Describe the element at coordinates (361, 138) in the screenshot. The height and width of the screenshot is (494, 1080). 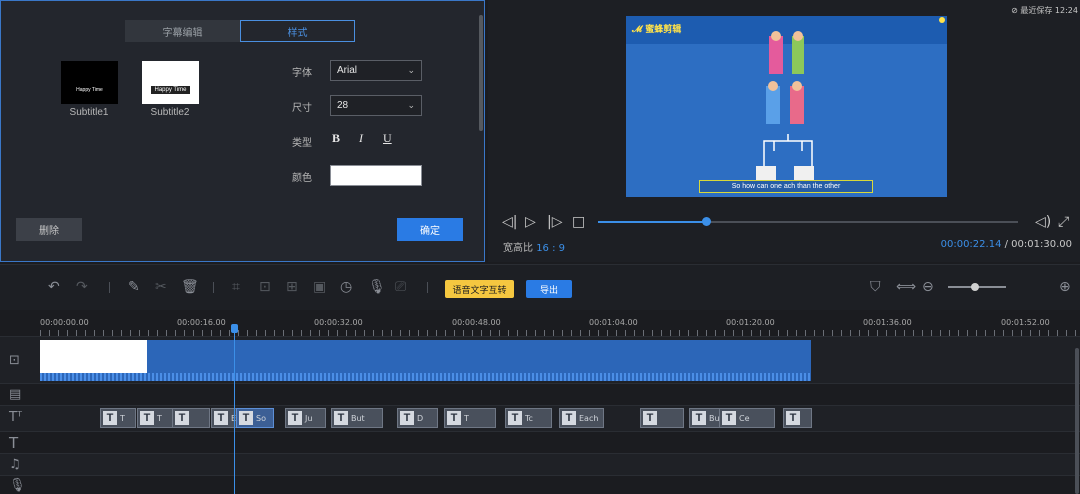
I see `italic-button: I` at that location.